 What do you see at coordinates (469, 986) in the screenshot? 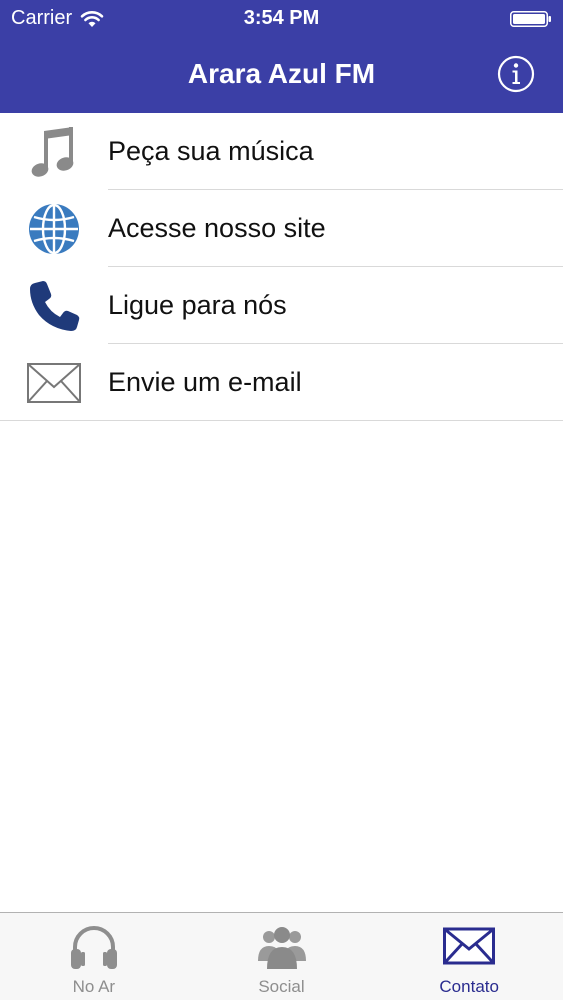
I see `tab-label: Contato` at bounding box center [469, 986].